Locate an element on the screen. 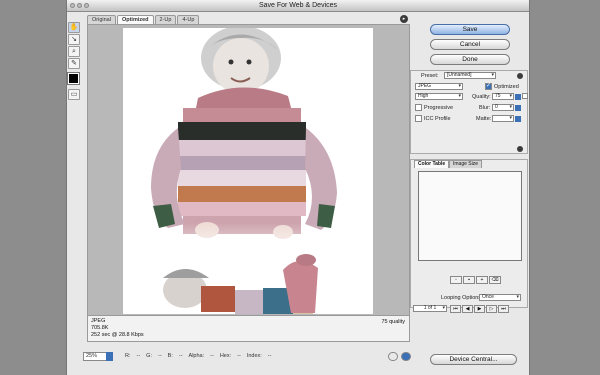  slice-select-tool-icon: ↘ is located at coordinates (74, 39).